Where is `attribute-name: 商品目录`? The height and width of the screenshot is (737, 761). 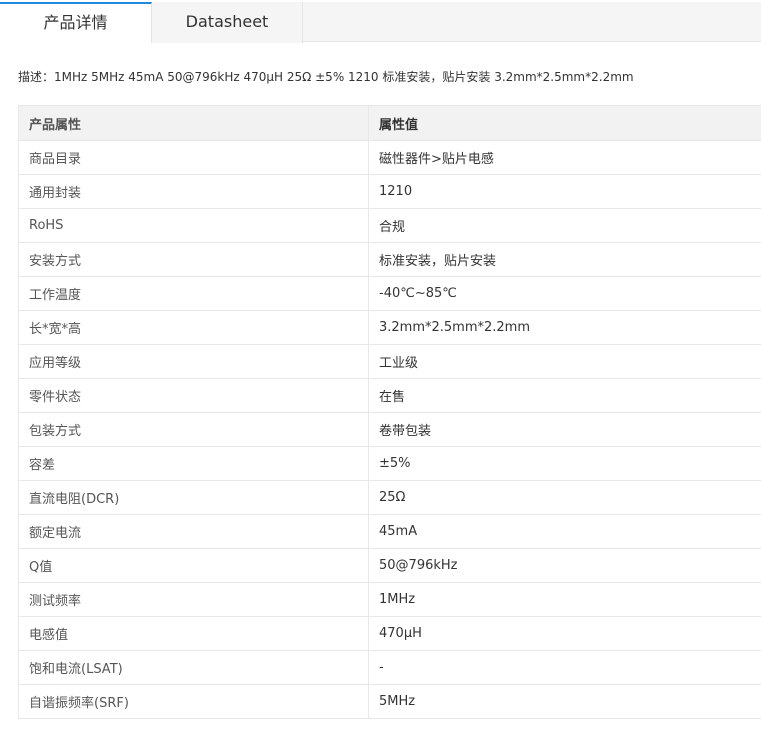
attribute-name: 商品目录 is located at coordinates (193, 157).